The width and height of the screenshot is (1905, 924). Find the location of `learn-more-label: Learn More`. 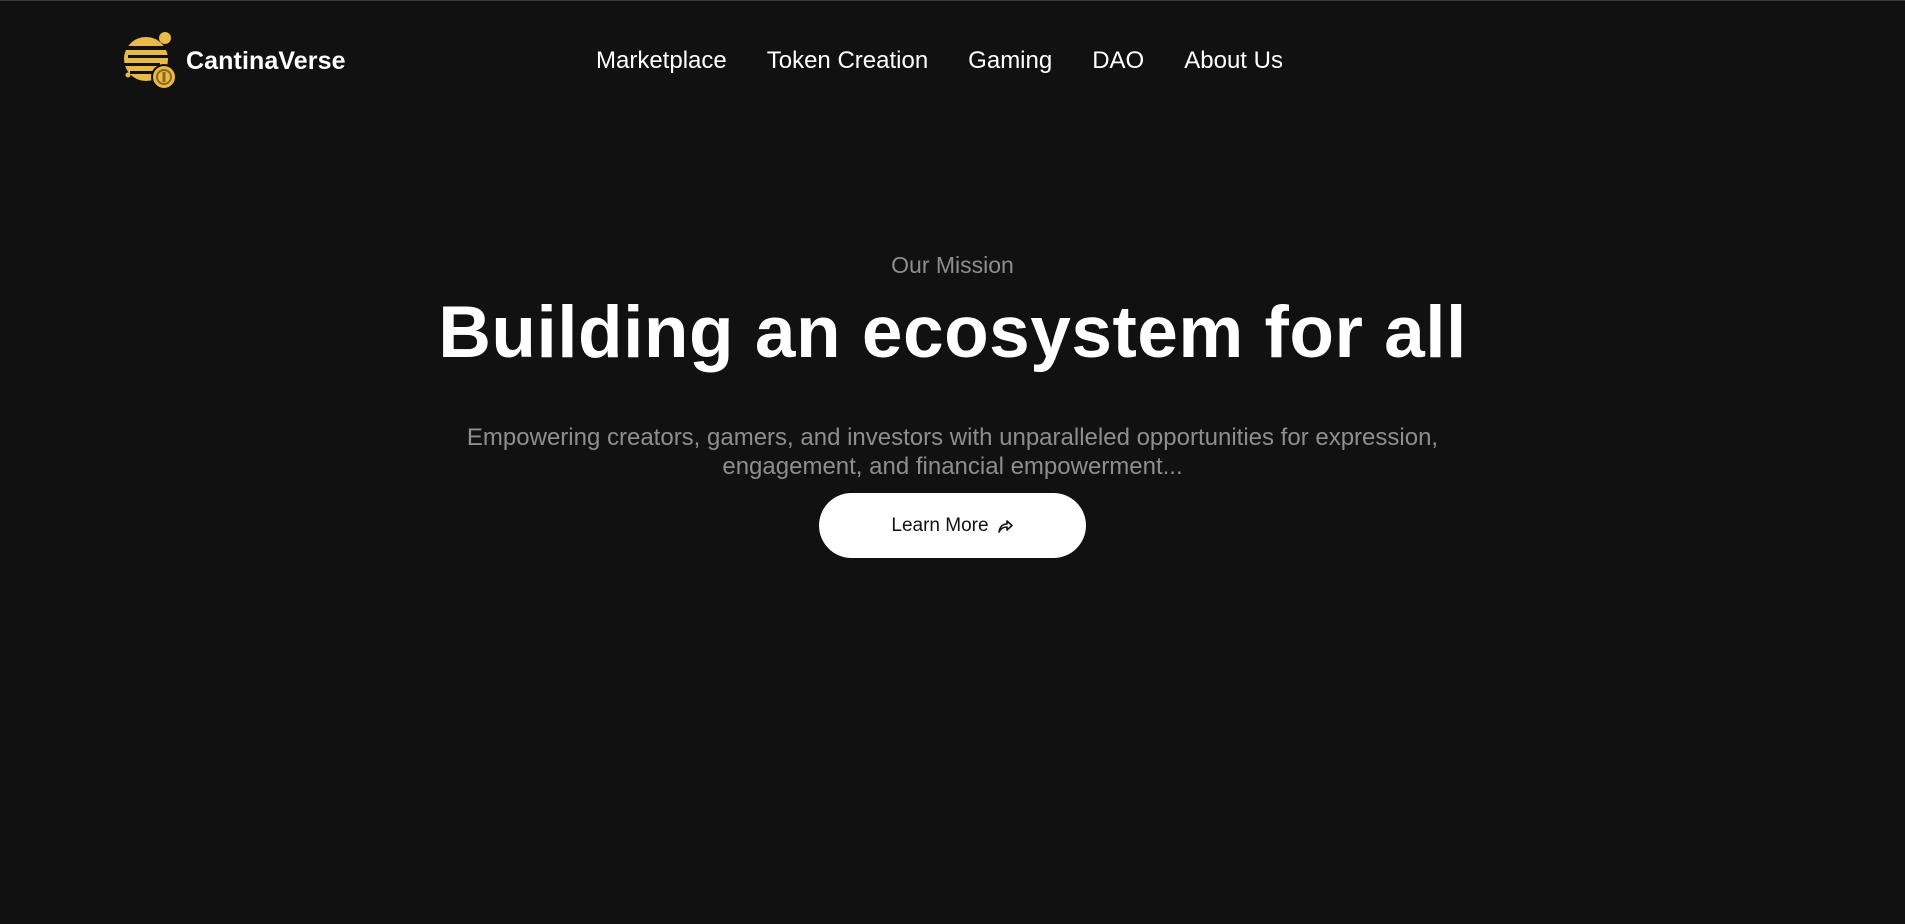

learn-more-label: Learn More is located at coordinates (940, 525).